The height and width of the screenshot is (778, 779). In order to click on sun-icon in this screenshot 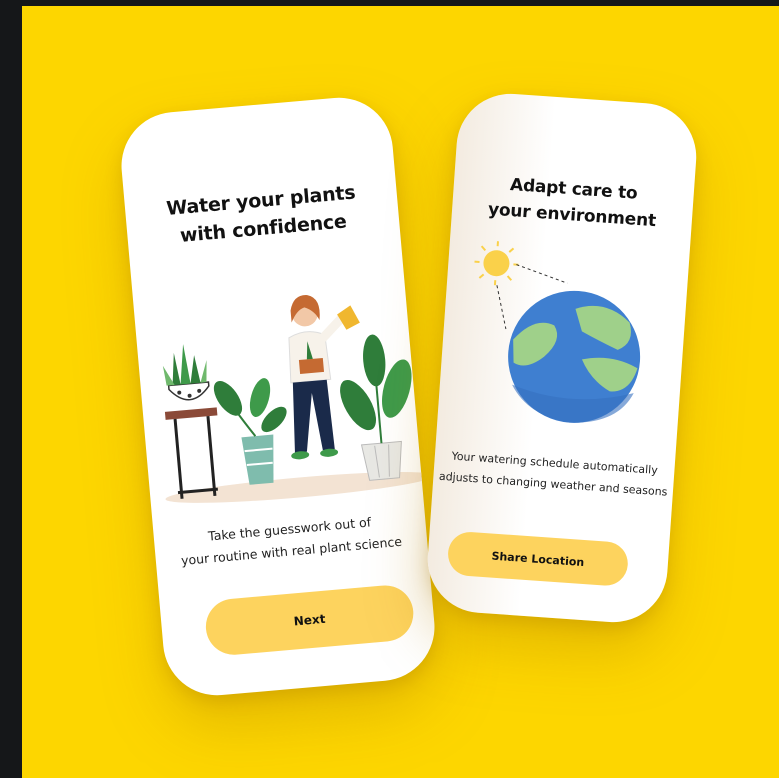, I will do `click(496, 263)`.